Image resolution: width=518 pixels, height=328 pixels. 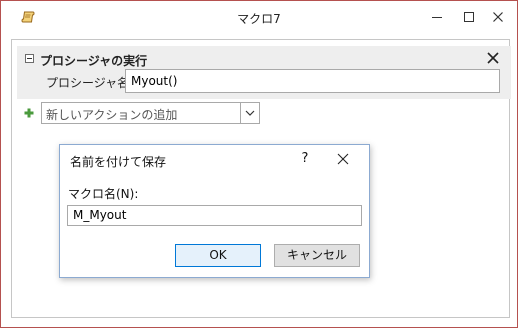 I want to click on maximize-icon, so click(x=469, y=17).